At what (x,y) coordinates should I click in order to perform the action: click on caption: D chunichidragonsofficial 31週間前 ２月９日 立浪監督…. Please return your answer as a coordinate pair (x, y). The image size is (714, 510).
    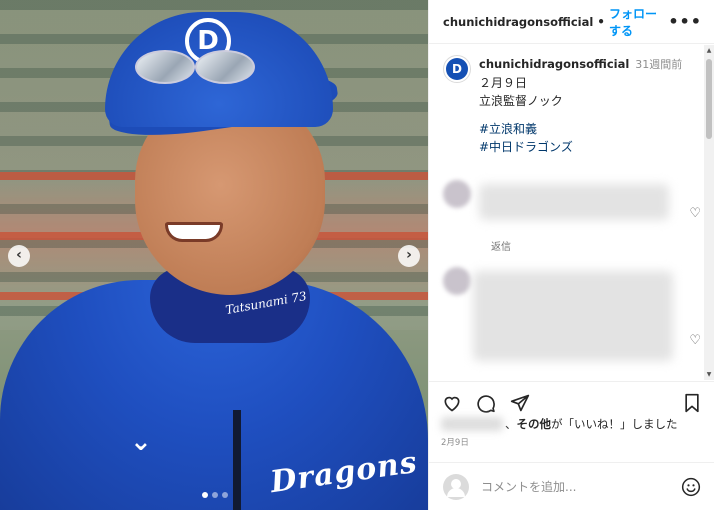
    Looking at the image, I should click on (571, 100).